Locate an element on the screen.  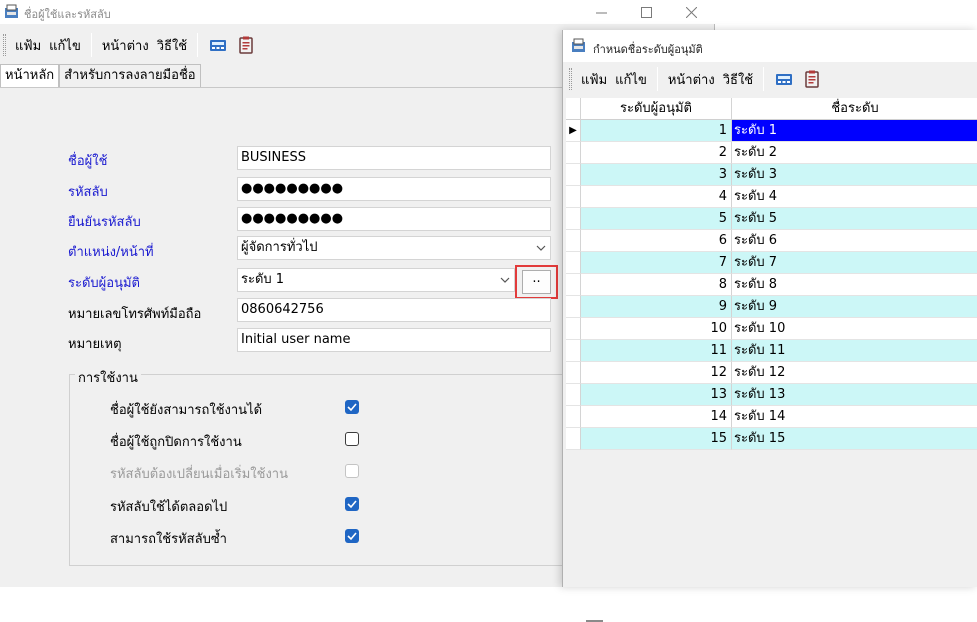
cell-level: 11 is located at coordinates (656, 351).